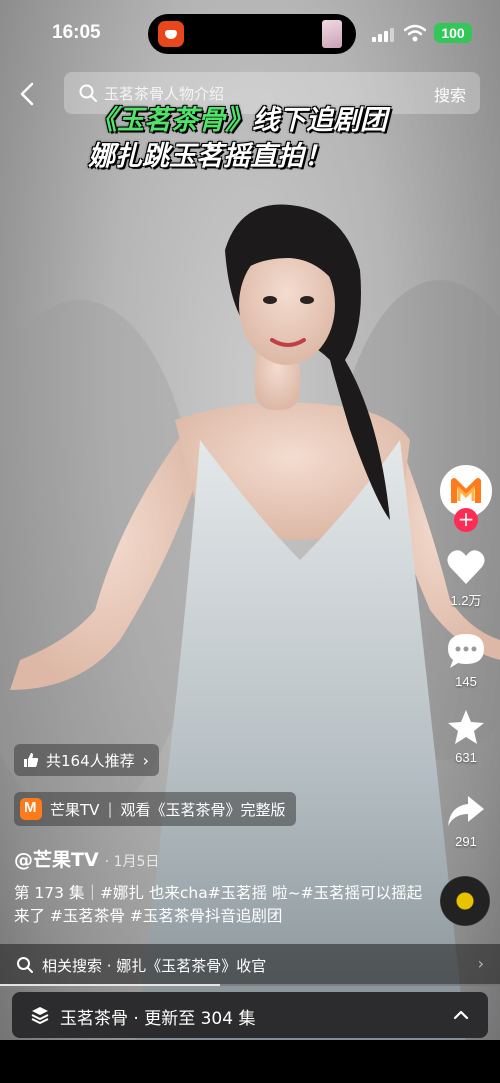  Describe the element at coordinates (250, 985) in the screenshot. I see `playback-progress-bar` at that location.